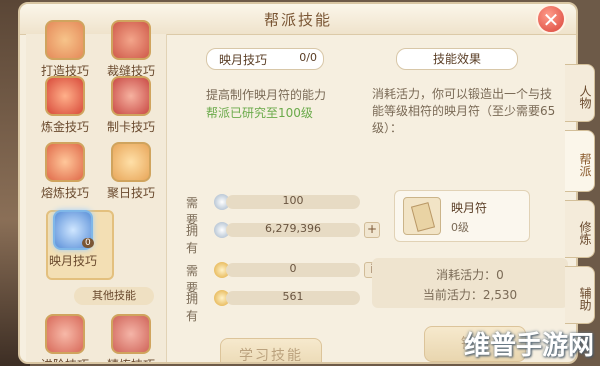  Describe the element at coordinates (308, 57) in the screenshot. I see `skill-level: 0/0` at that location.